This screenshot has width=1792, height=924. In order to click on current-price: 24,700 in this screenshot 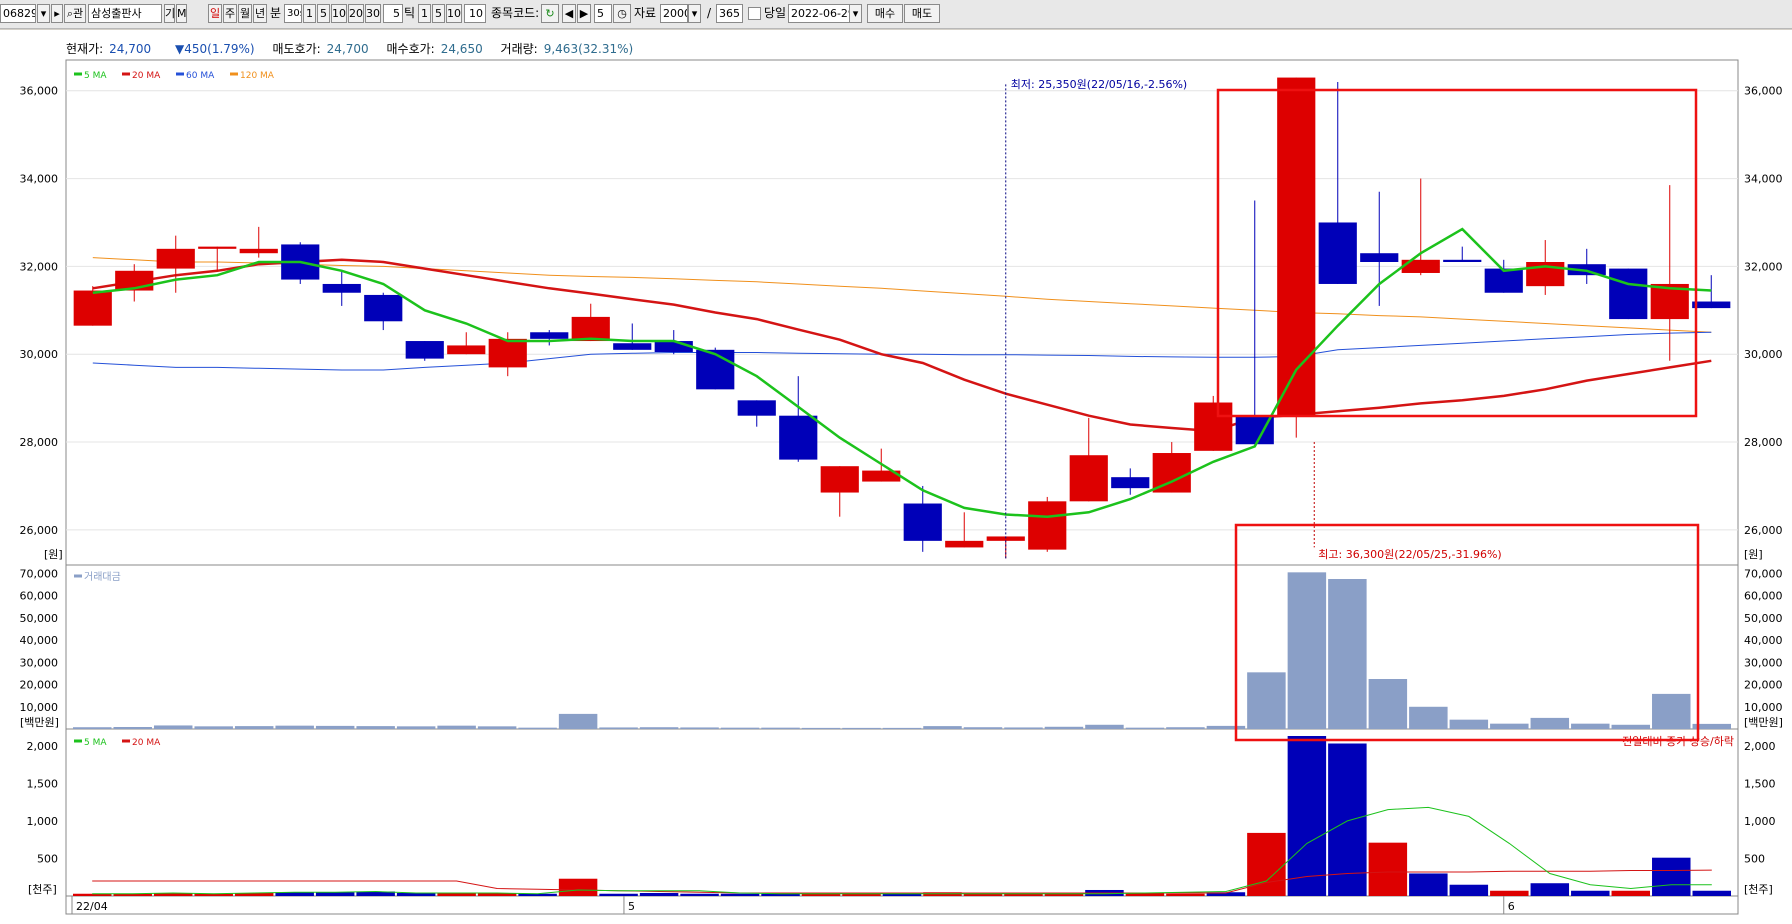, I will do `click(130, 49)`.